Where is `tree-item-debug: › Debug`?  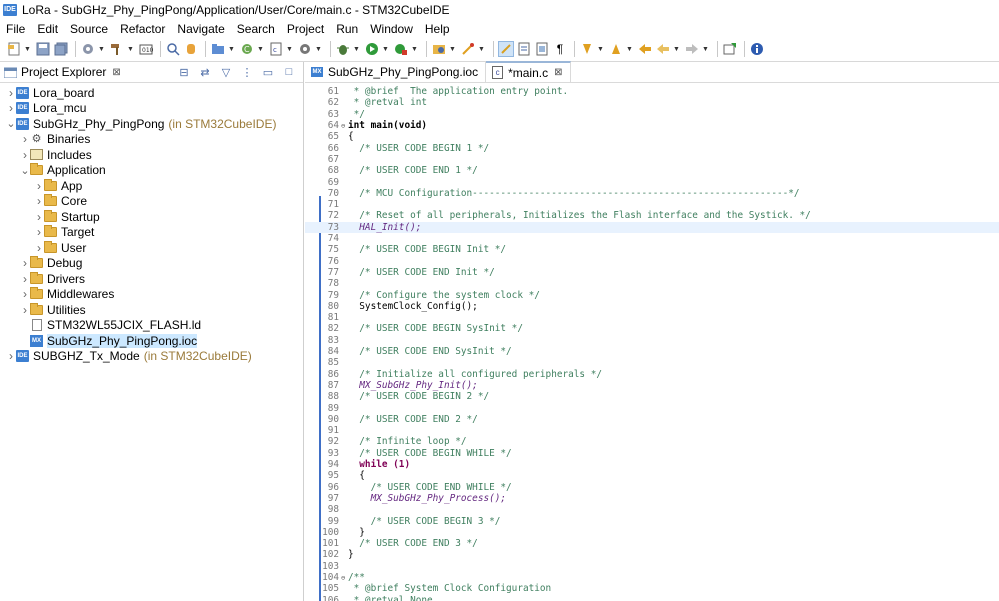
tree-item-debug: › Debug is located at coordinates (51, 263).